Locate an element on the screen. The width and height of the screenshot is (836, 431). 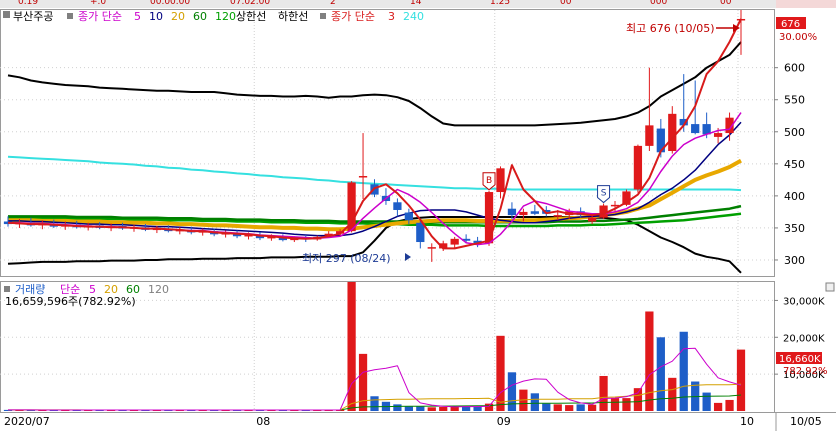
ma-group2-label: 종가 단순 is located at coordinates (353, 16).